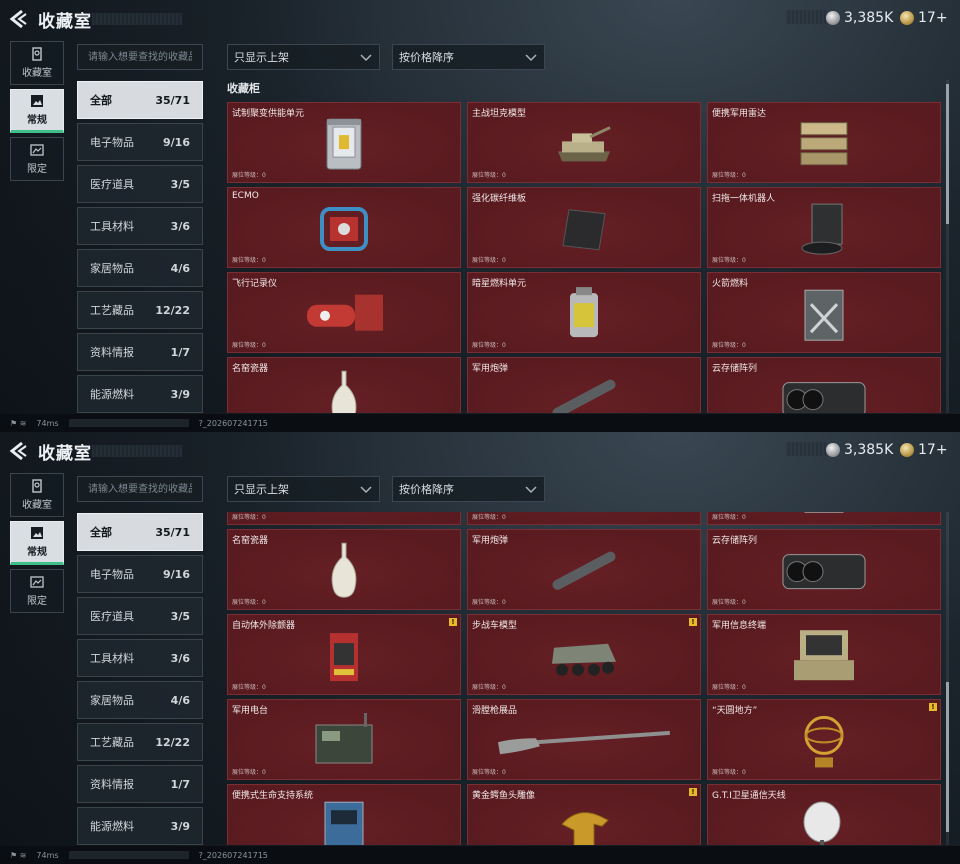  Describe the element at coordinates (344, 231) in the screenshot. I see `ecmo-icon` at that location.